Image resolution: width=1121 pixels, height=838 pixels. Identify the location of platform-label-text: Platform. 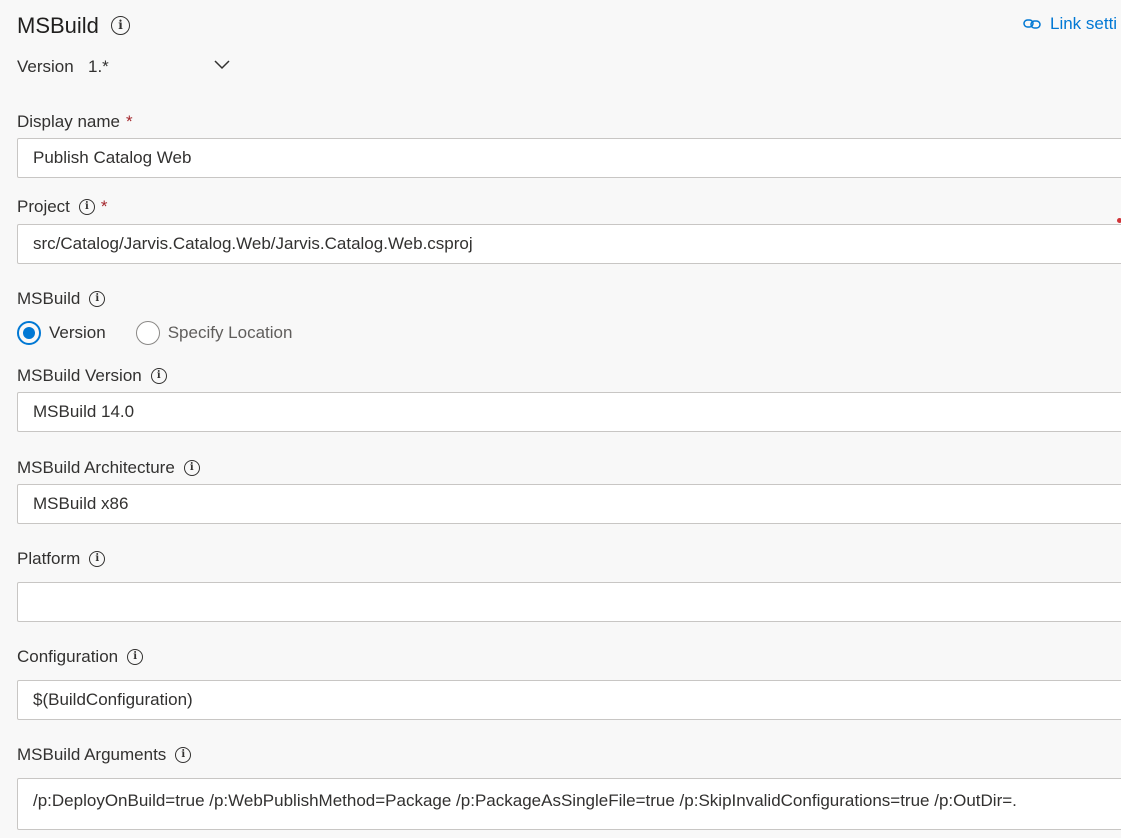
(49, 558).